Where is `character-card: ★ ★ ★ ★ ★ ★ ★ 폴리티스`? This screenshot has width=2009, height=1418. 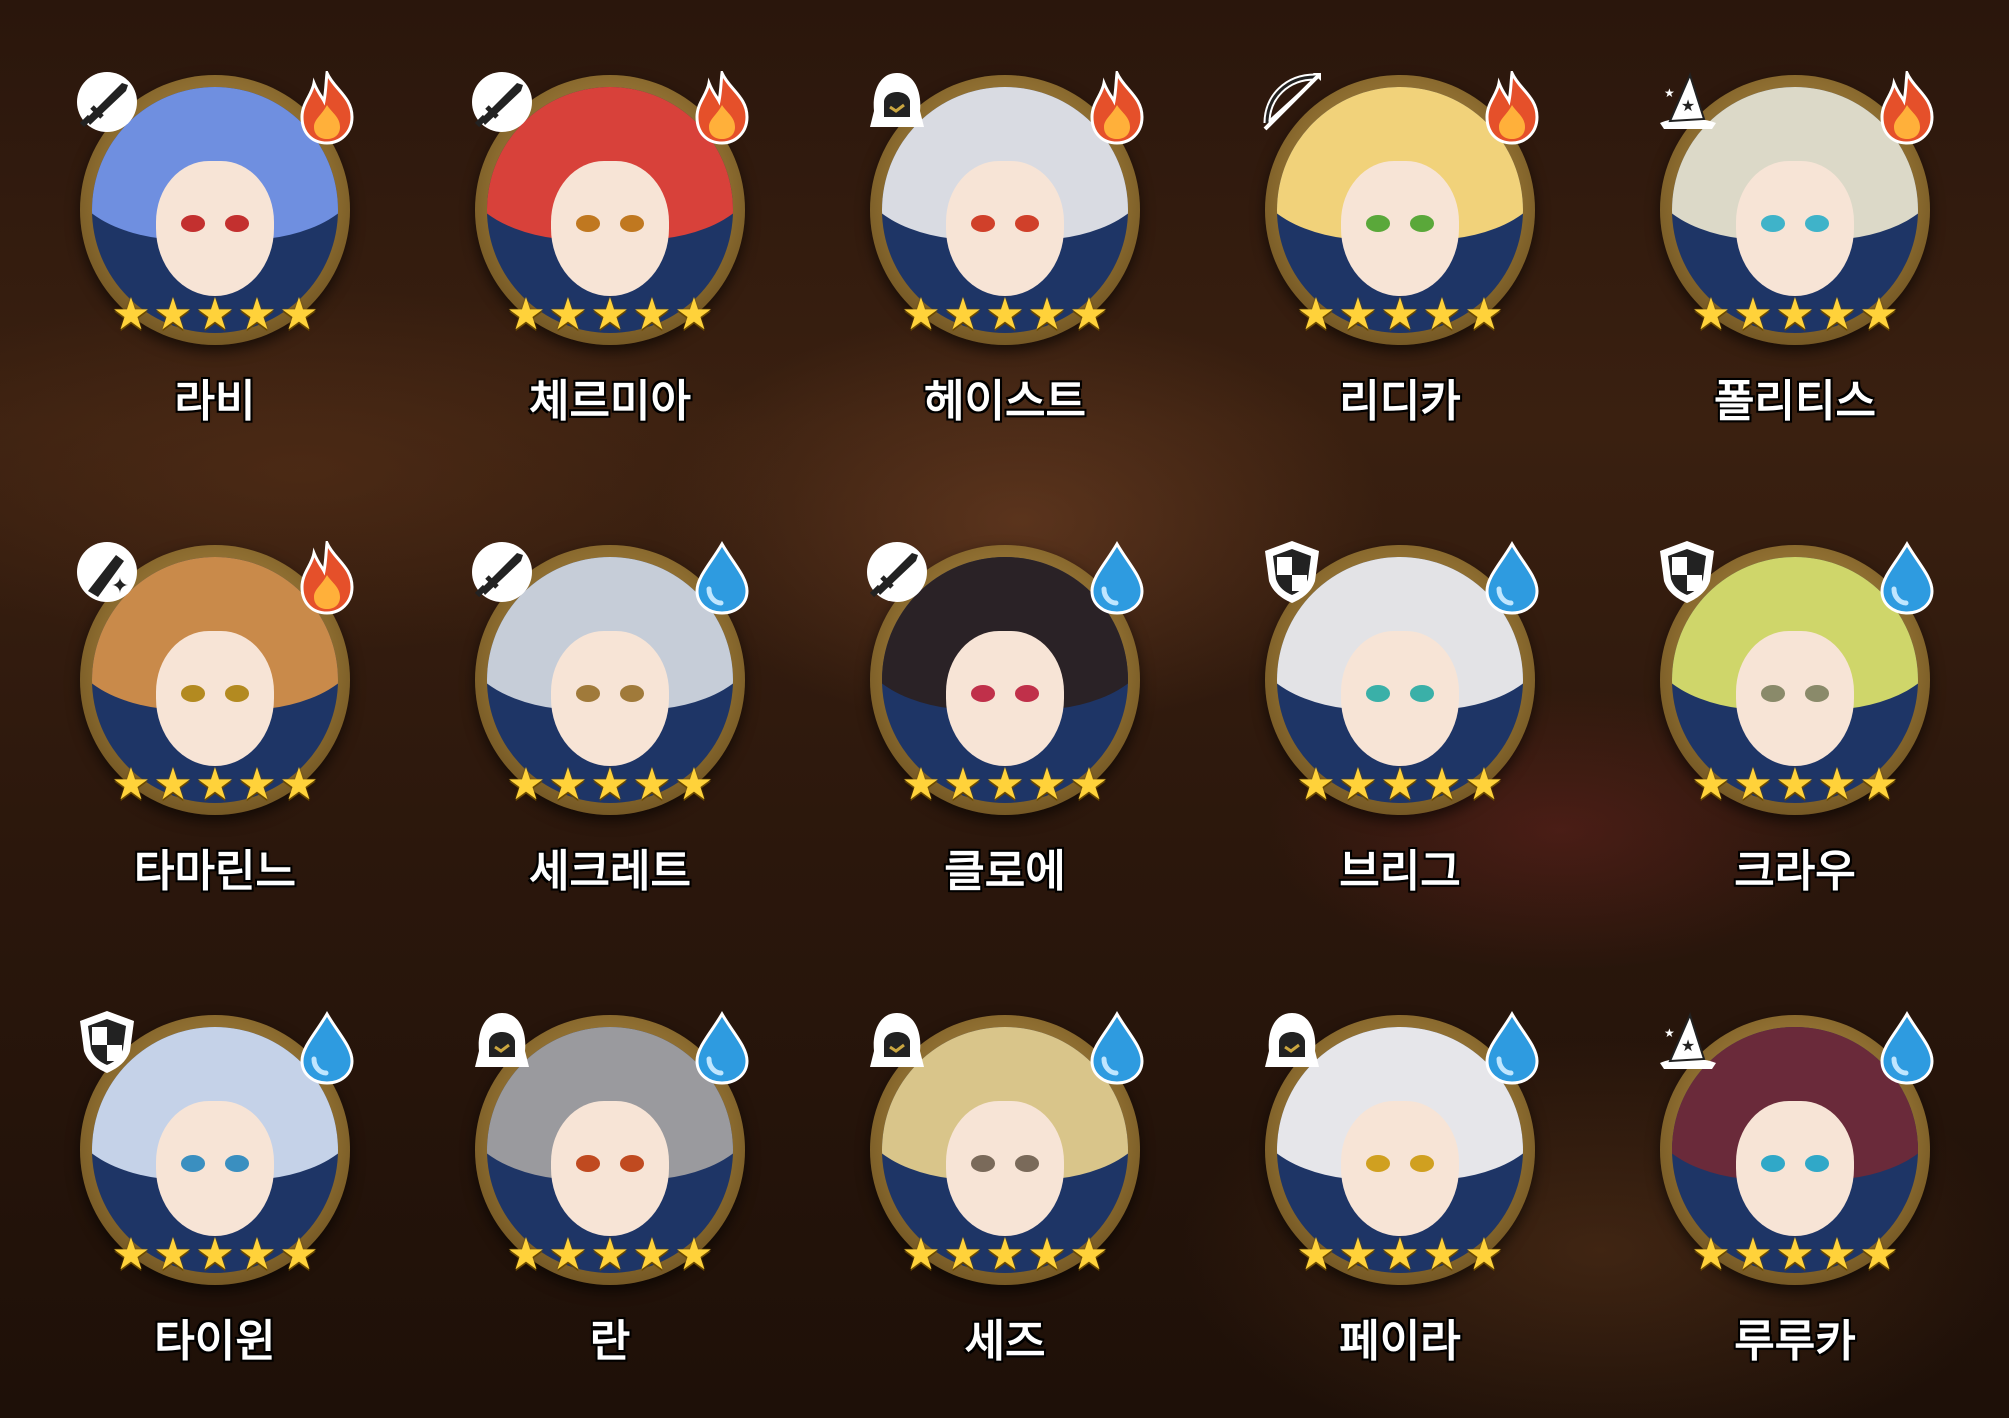 character-card: ★ ★ ★ ★ ★ ★ ★ 폴리티스 is located at coordinates (1820, 251).